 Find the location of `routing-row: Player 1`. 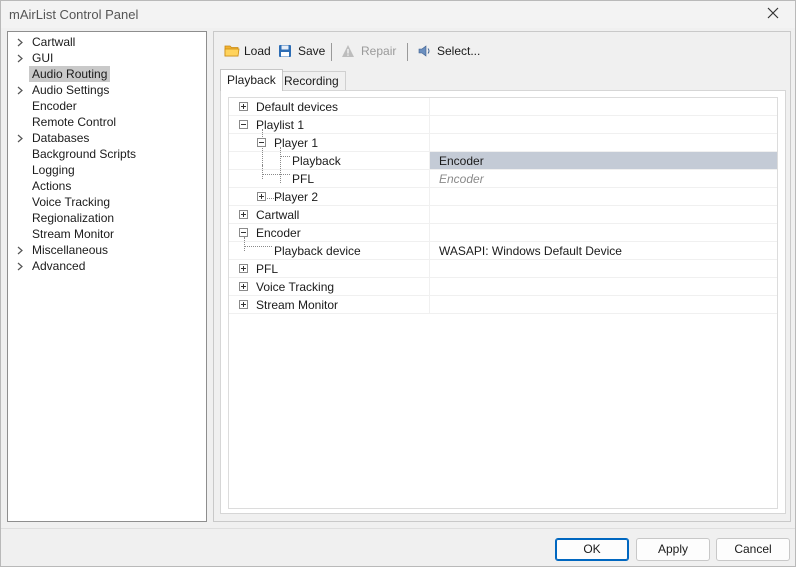

routing-row: Player 1 is located at coordinates (503, 143).